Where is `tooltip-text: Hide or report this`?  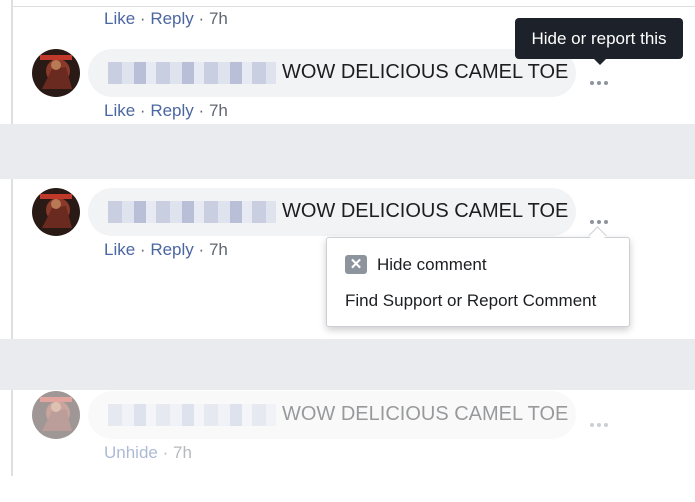
tooltip-text: Hide or report this is located at coordinates (599, 38).